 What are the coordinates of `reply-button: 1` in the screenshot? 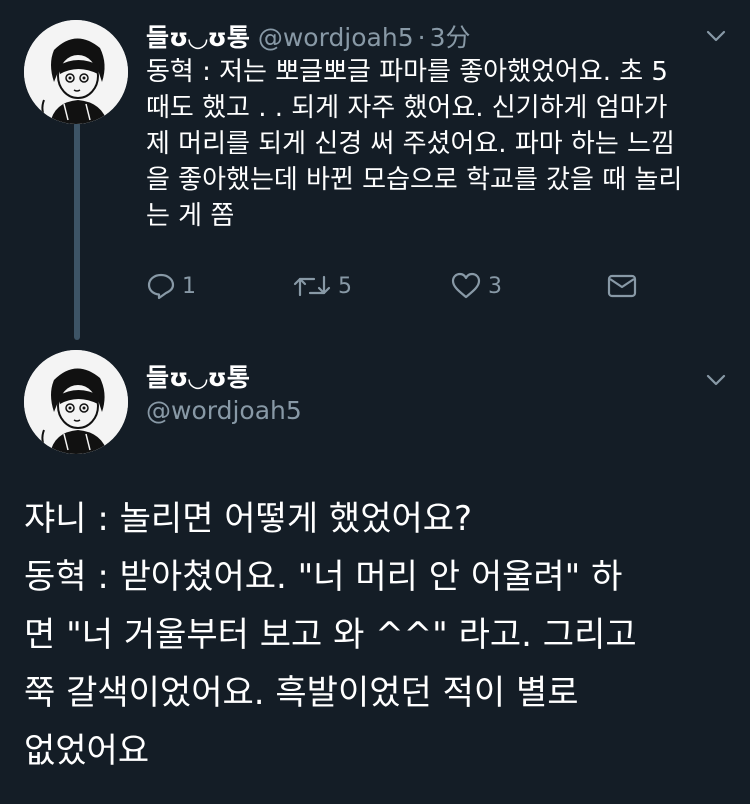 It's located at (171, 286).